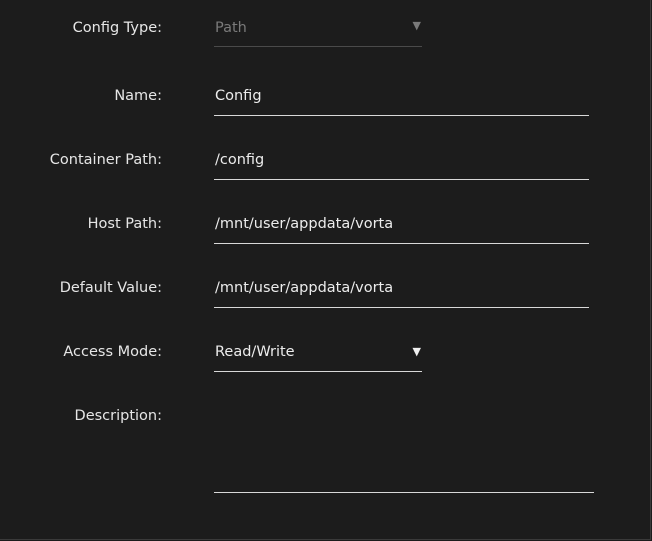 The width and height of the screenshot is (652, 541). What do you see at coordinates (404, 448) in the screenshot?
I see `description-textarea` at bounding box center [404, 448].